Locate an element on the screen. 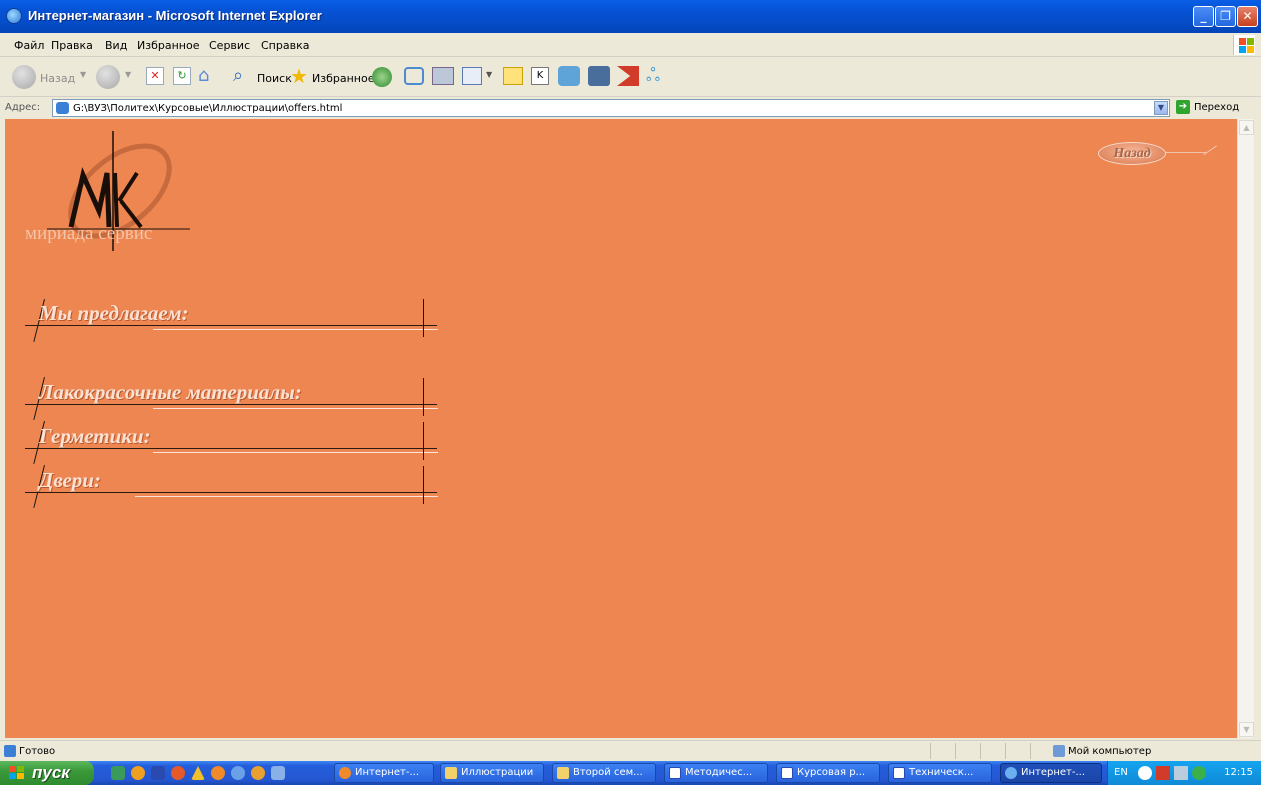  mail-icon is located at coordinates (414, 76).